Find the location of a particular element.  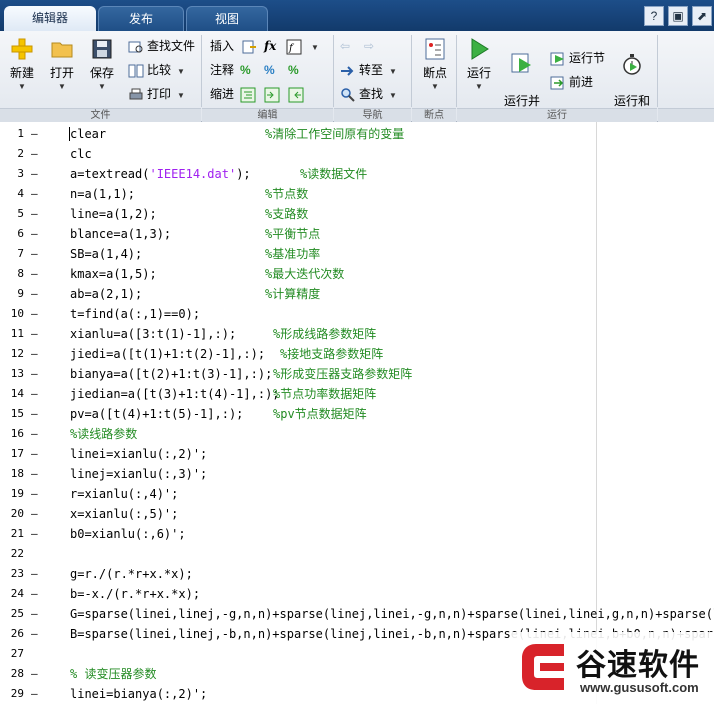

save-icon: ▣ is located at coordinates (678, 16).